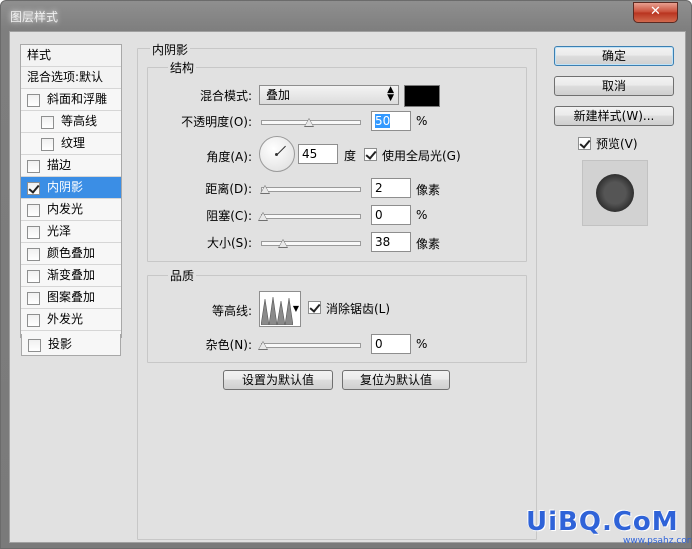 Image resolution: width=692 pixels, height=549 pixels. I want to click on sidebar-item-satin: 光泽, so click(71, 232).